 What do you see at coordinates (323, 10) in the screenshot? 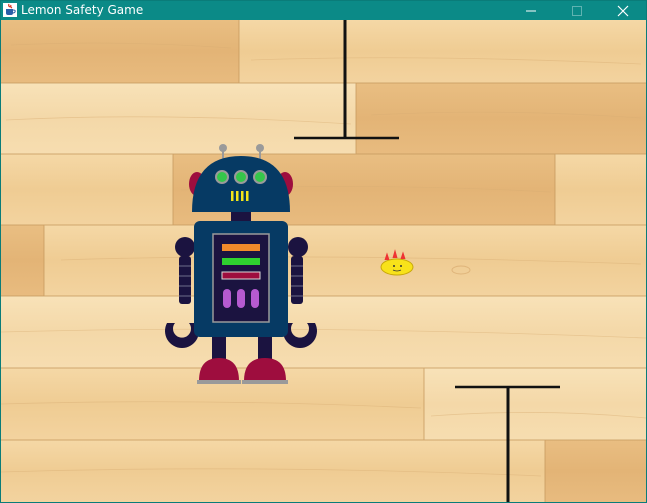
I see `title-bar: Lemon Safety Game` at bounding box center [323, 10].